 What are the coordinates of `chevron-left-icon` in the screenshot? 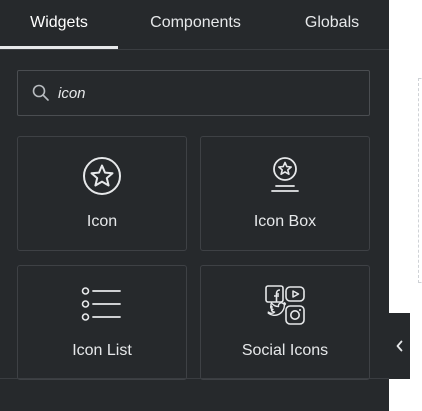 It's located at (399, 346).